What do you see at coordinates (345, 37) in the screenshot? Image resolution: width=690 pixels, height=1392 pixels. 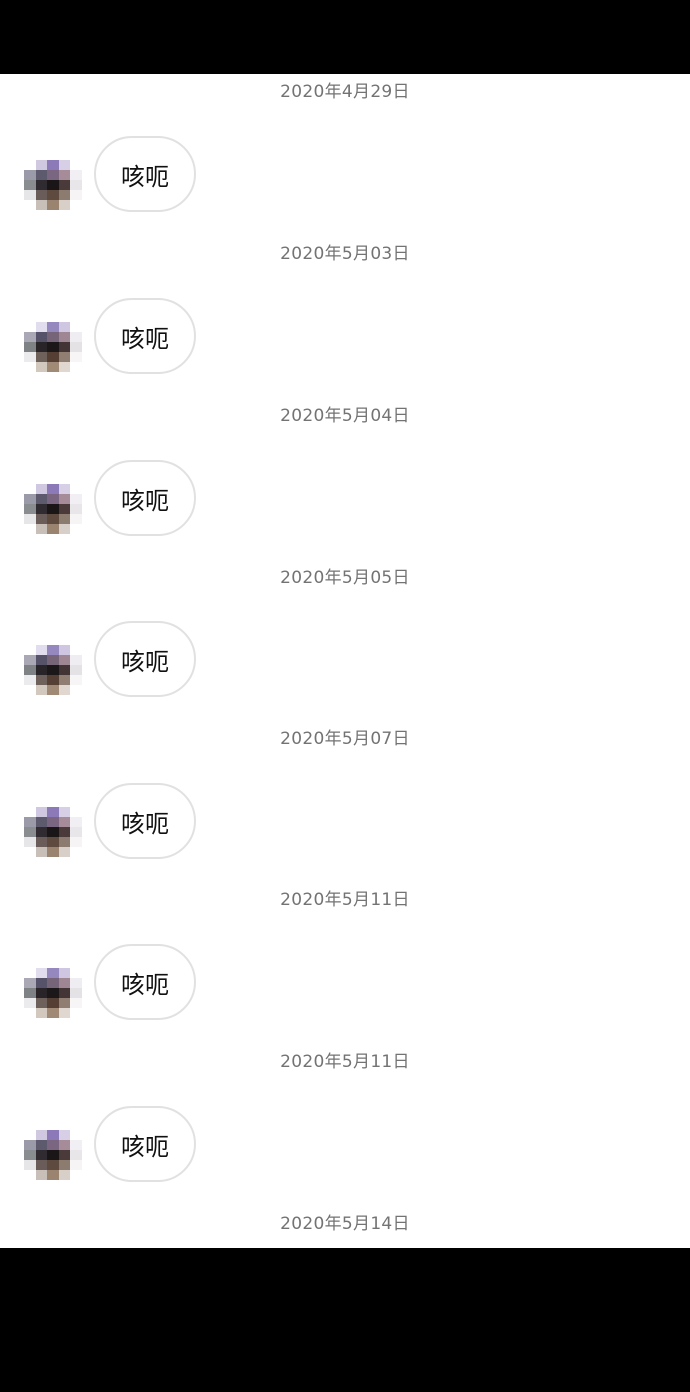 I see `top-black-bar` at bounding box center [345, 37].